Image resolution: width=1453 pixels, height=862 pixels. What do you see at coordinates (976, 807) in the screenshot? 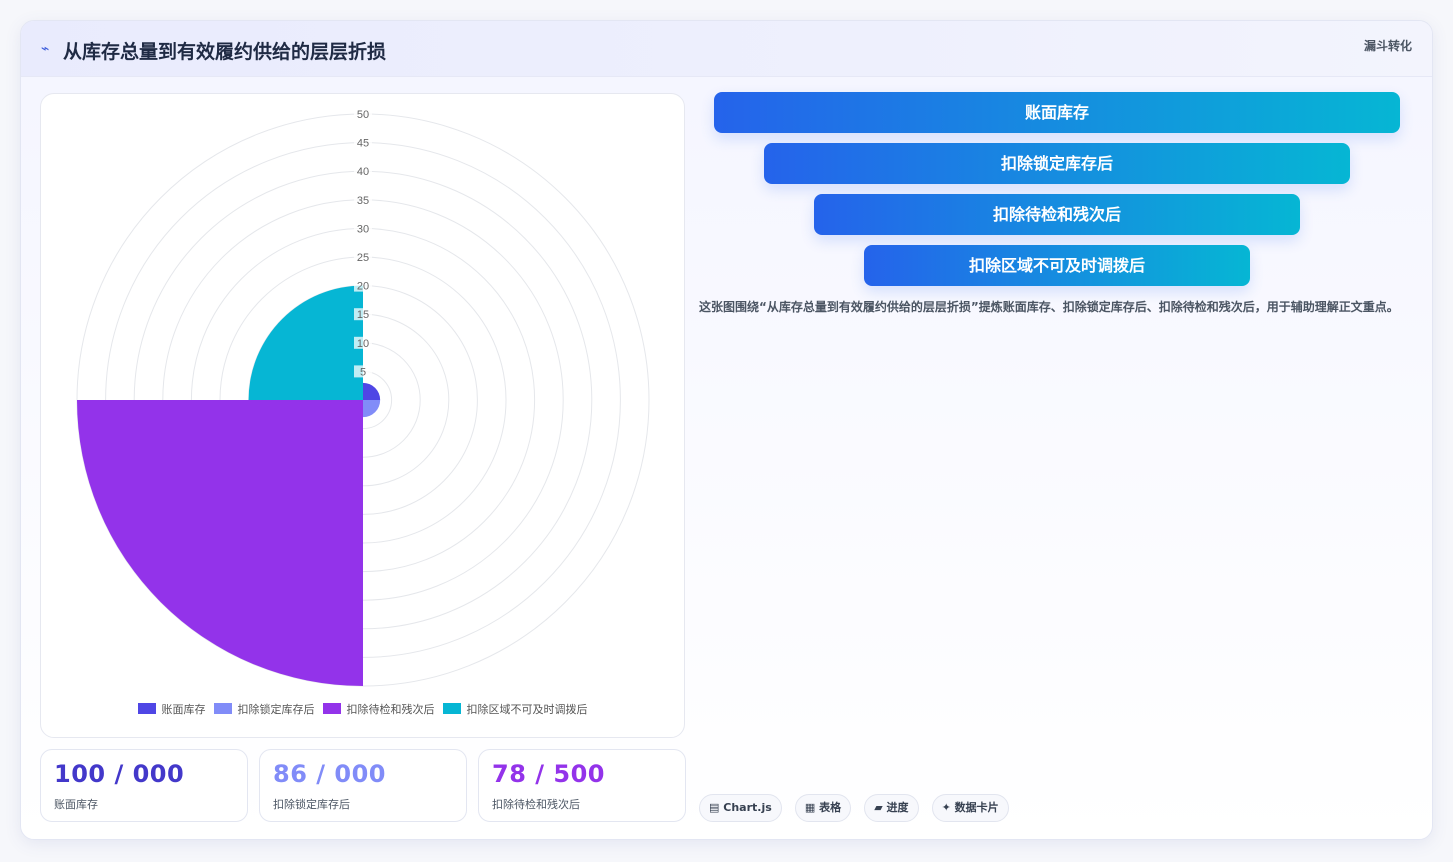
I see `tag-label: 数据卡片` at bounding box center [976, 807].